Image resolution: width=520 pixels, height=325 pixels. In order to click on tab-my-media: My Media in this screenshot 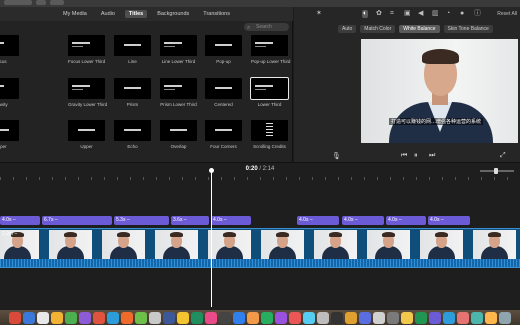, I will do `click(75, 14)`.